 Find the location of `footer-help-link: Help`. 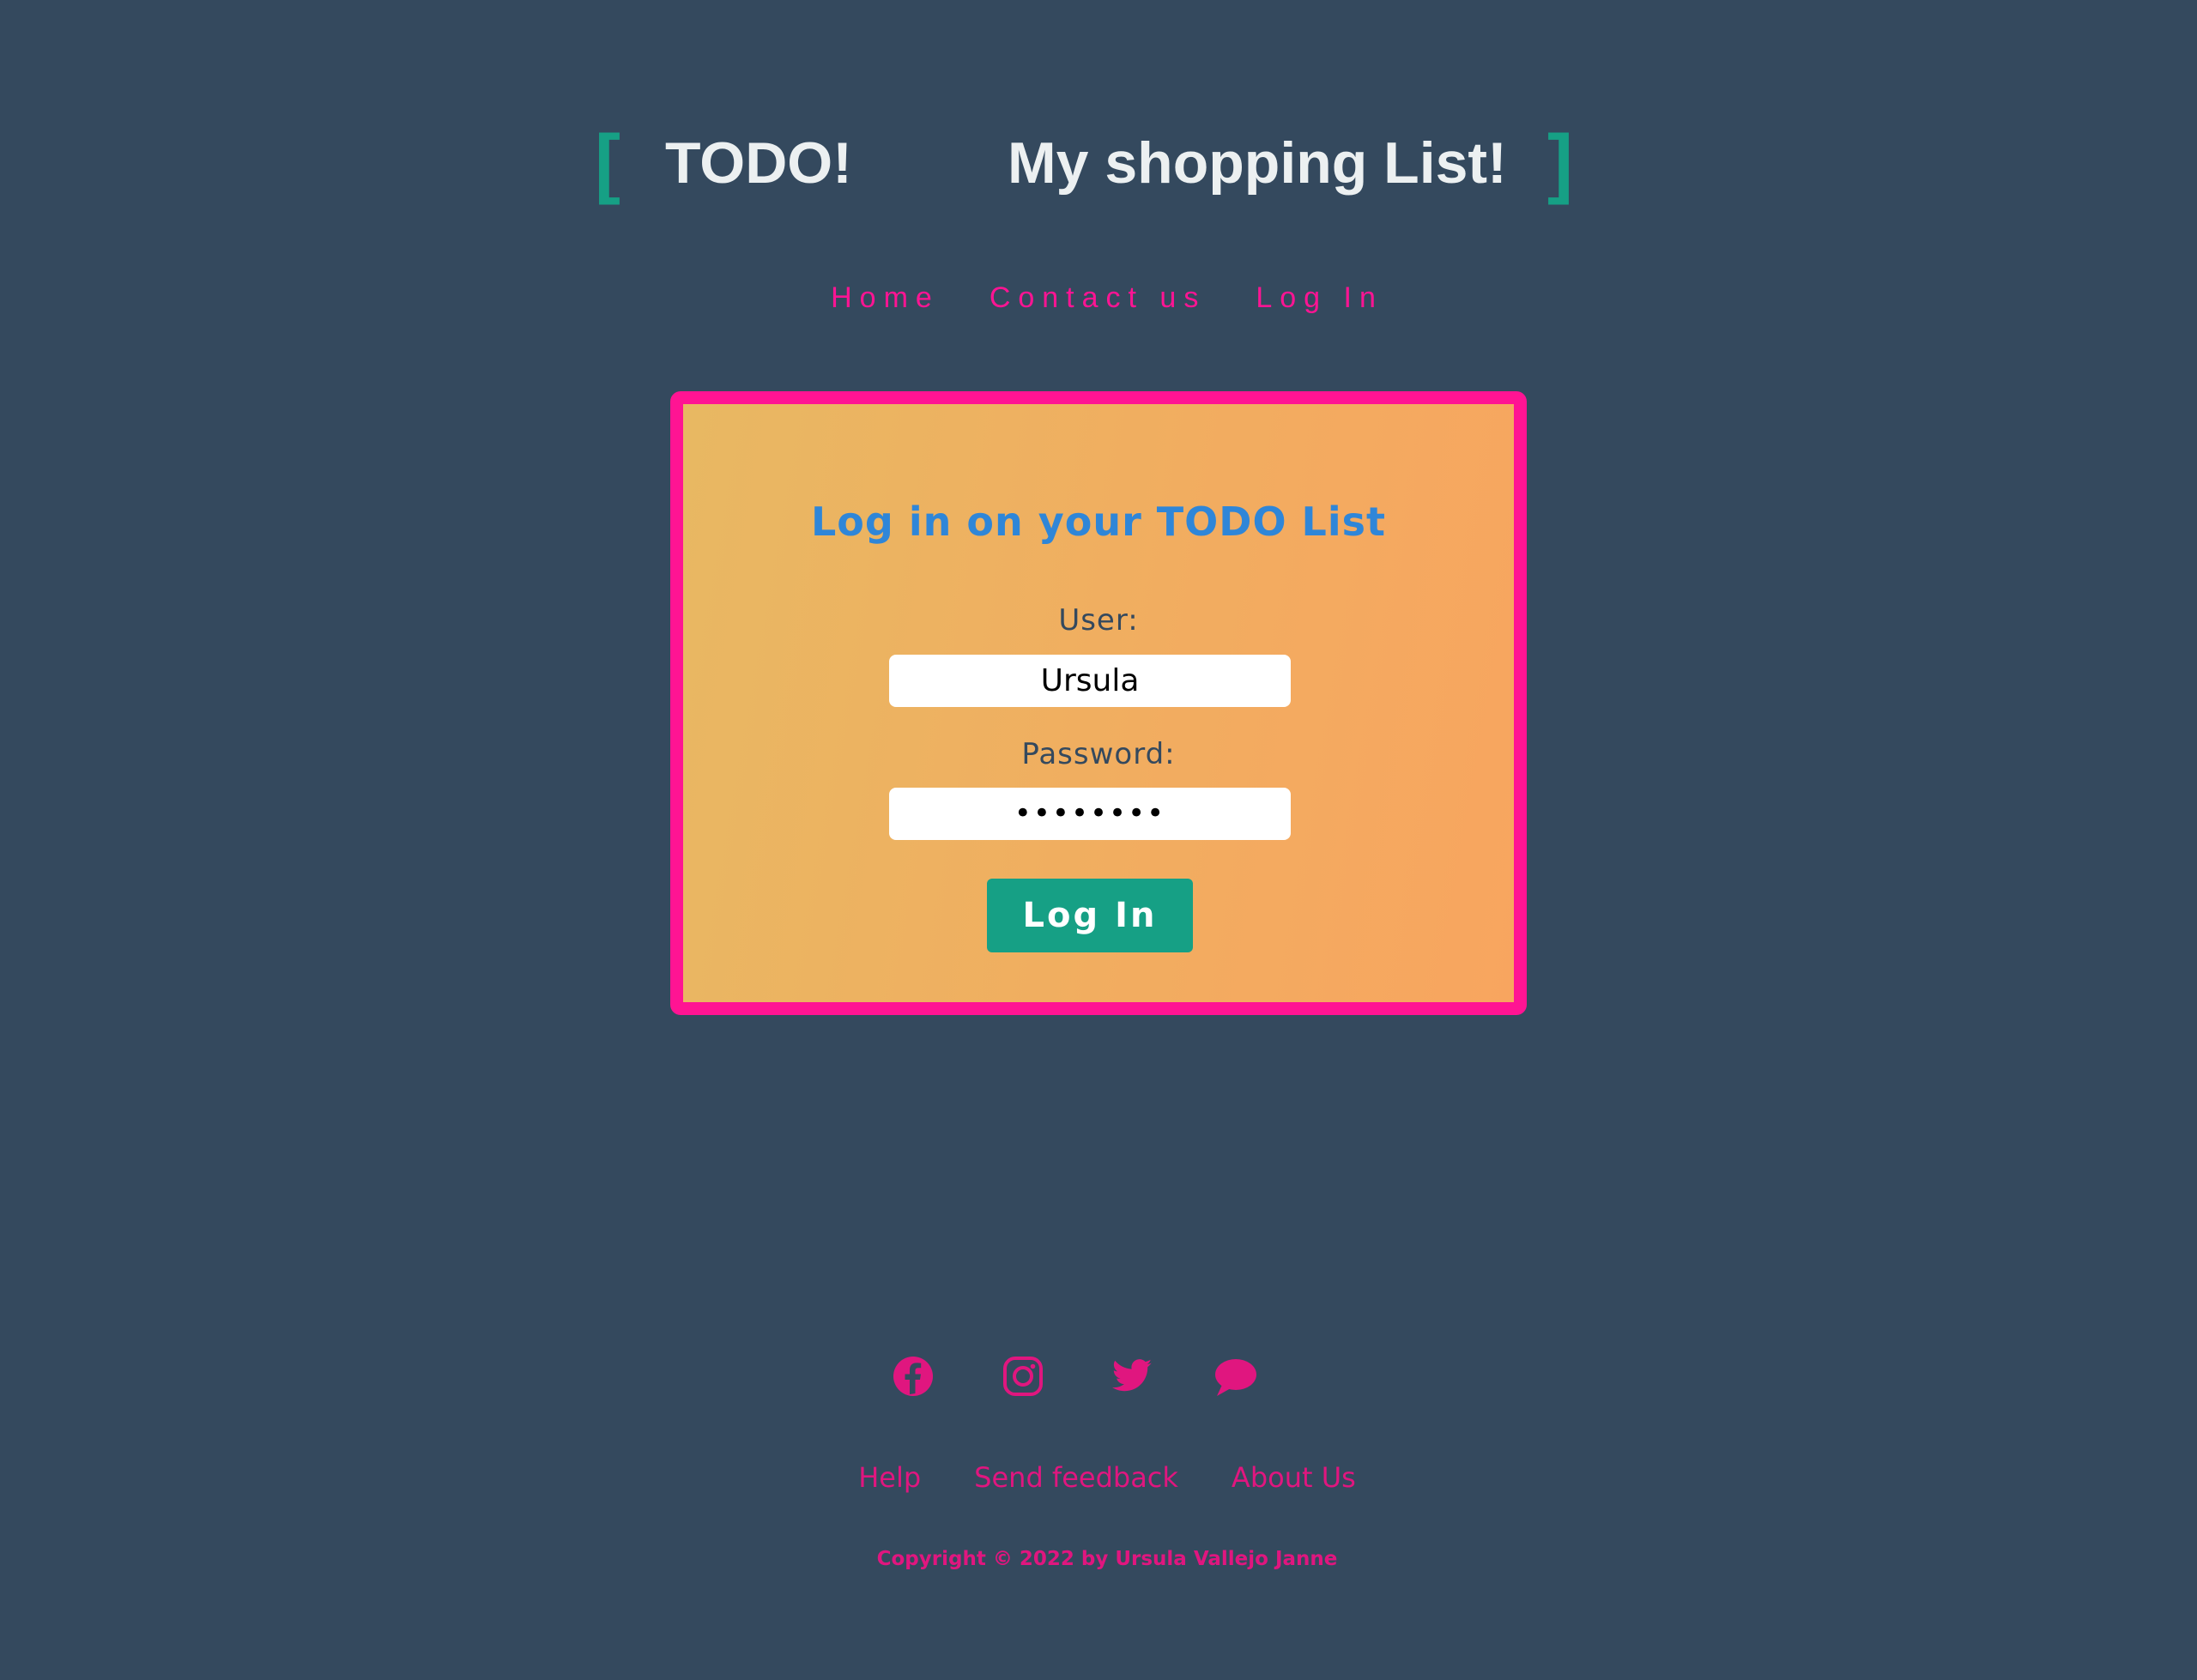

footer-help-link: Help is located at coordinates (889, 1477).